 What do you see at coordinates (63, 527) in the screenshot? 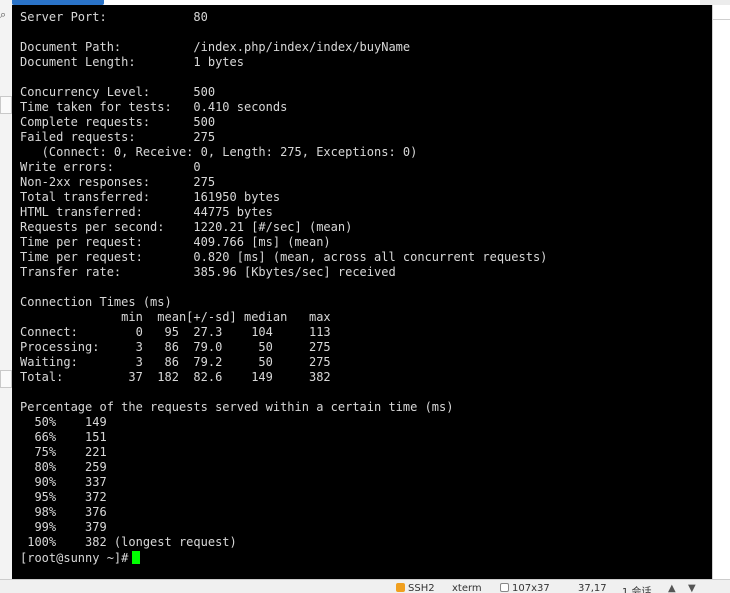
I see `terminal-line: 99% 379` at bounding box center [63, 527].